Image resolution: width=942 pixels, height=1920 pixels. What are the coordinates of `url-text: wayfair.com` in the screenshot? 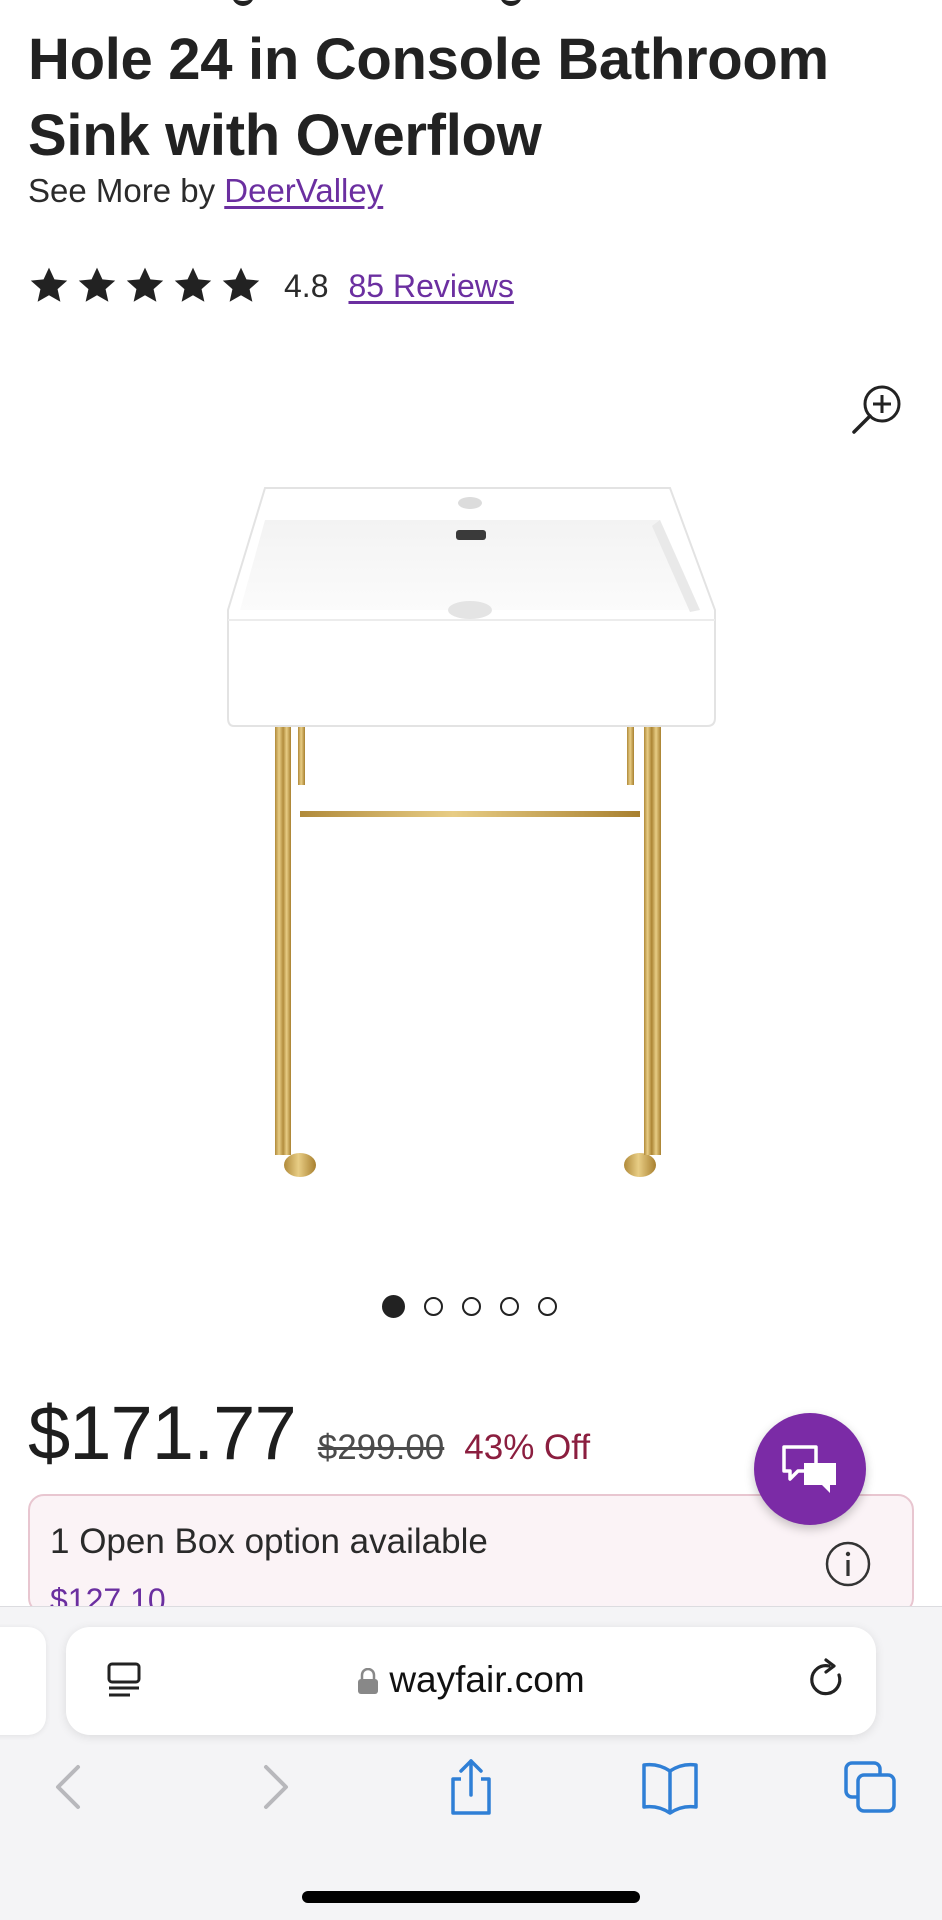 It's located at (487, 1679).